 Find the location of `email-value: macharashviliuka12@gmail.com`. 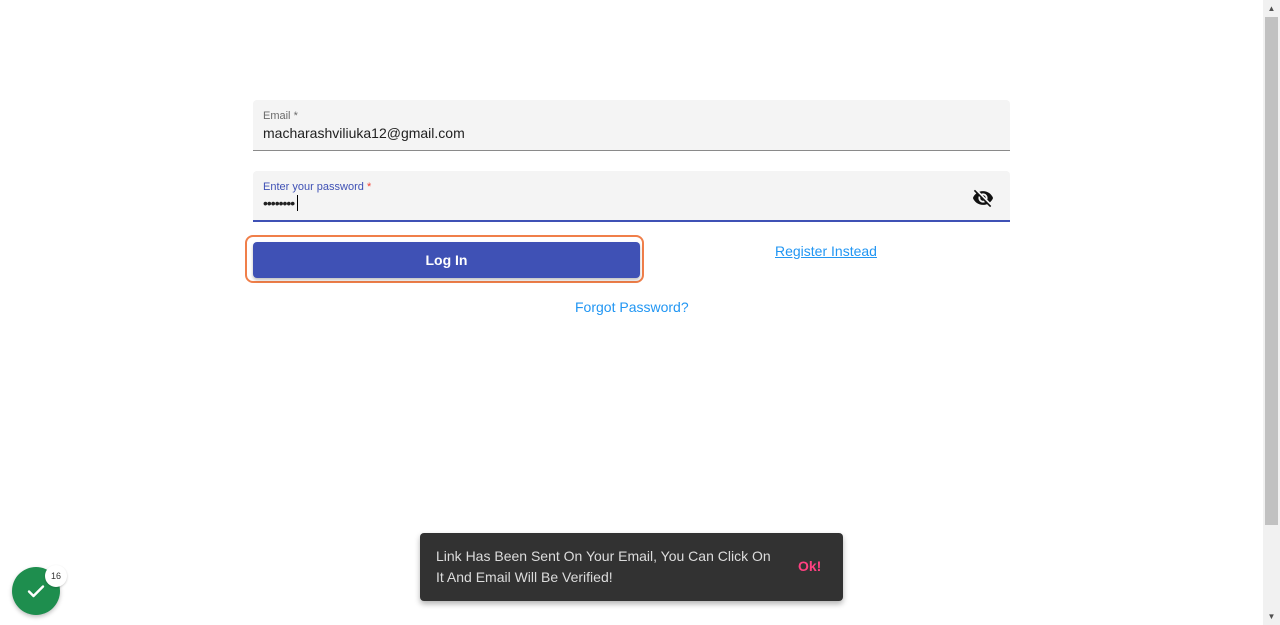

email-value: macharashviliuka12@gmail.com is located at coordinates (364, 133).